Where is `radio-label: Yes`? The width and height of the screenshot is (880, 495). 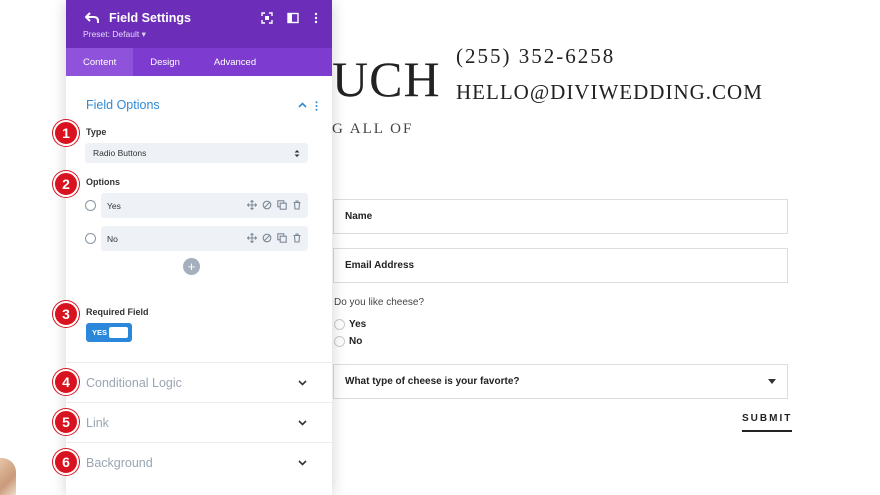
radio-label: Yes is located at coordinates (358, 324).